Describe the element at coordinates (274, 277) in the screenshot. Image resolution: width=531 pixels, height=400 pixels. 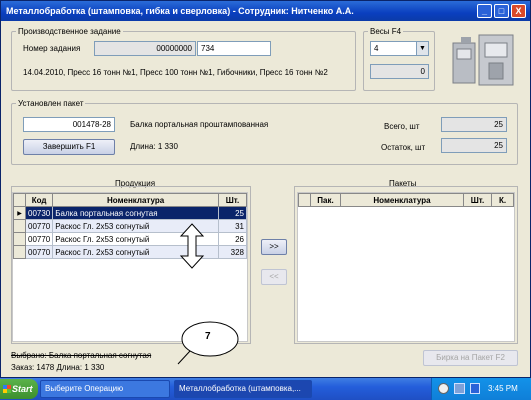
I see `move-left-button: <<` at that location.